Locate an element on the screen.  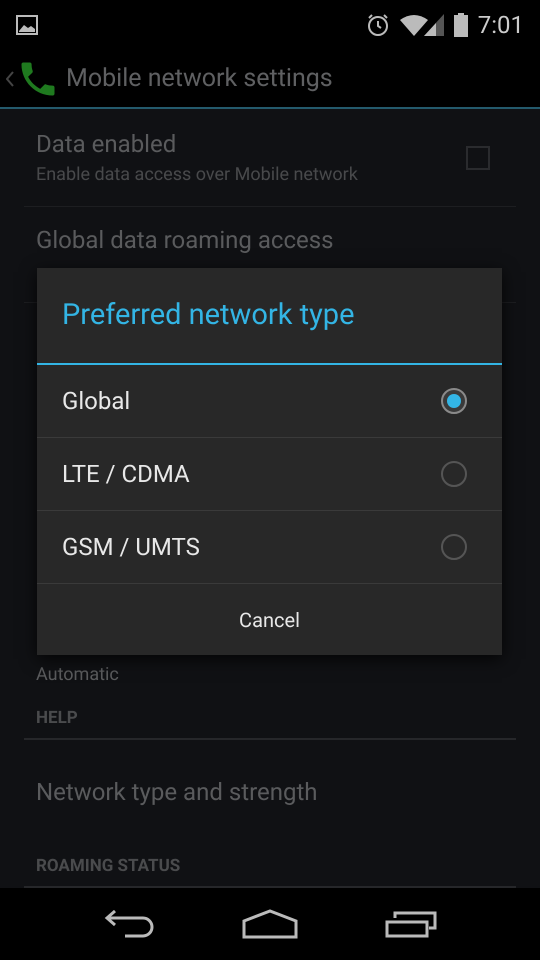
checkbox is located at coordinates (478, 158).